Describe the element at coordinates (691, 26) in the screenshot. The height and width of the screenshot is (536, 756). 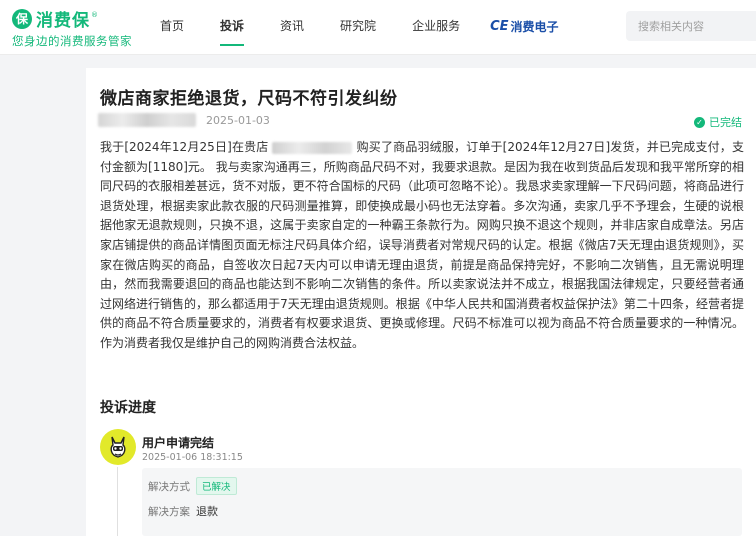
I see `search-input` at that location.